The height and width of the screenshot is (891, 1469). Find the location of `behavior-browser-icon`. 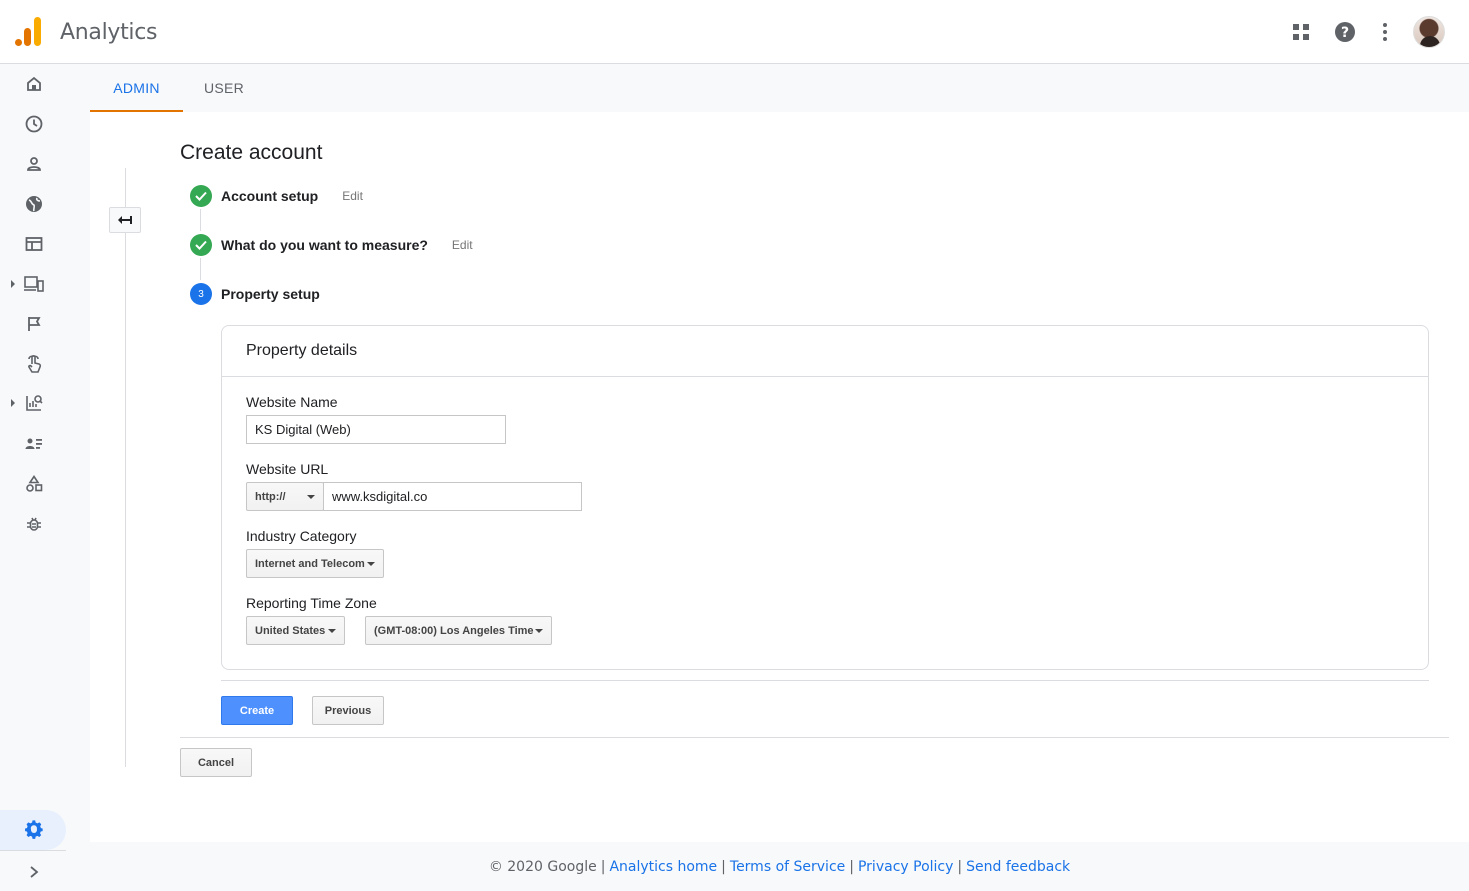

behavior-browser-icon is located at coordinates (34, 244).